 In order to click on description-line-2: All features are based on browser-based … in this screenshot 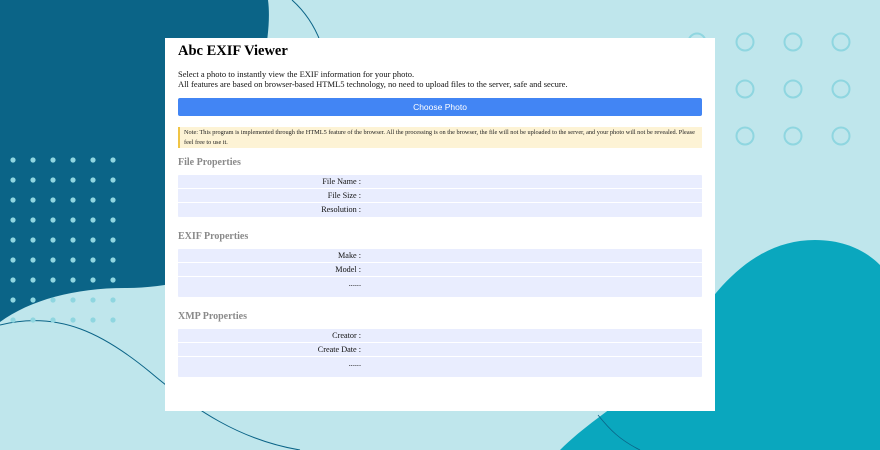, I will do `click(373, 84)`.